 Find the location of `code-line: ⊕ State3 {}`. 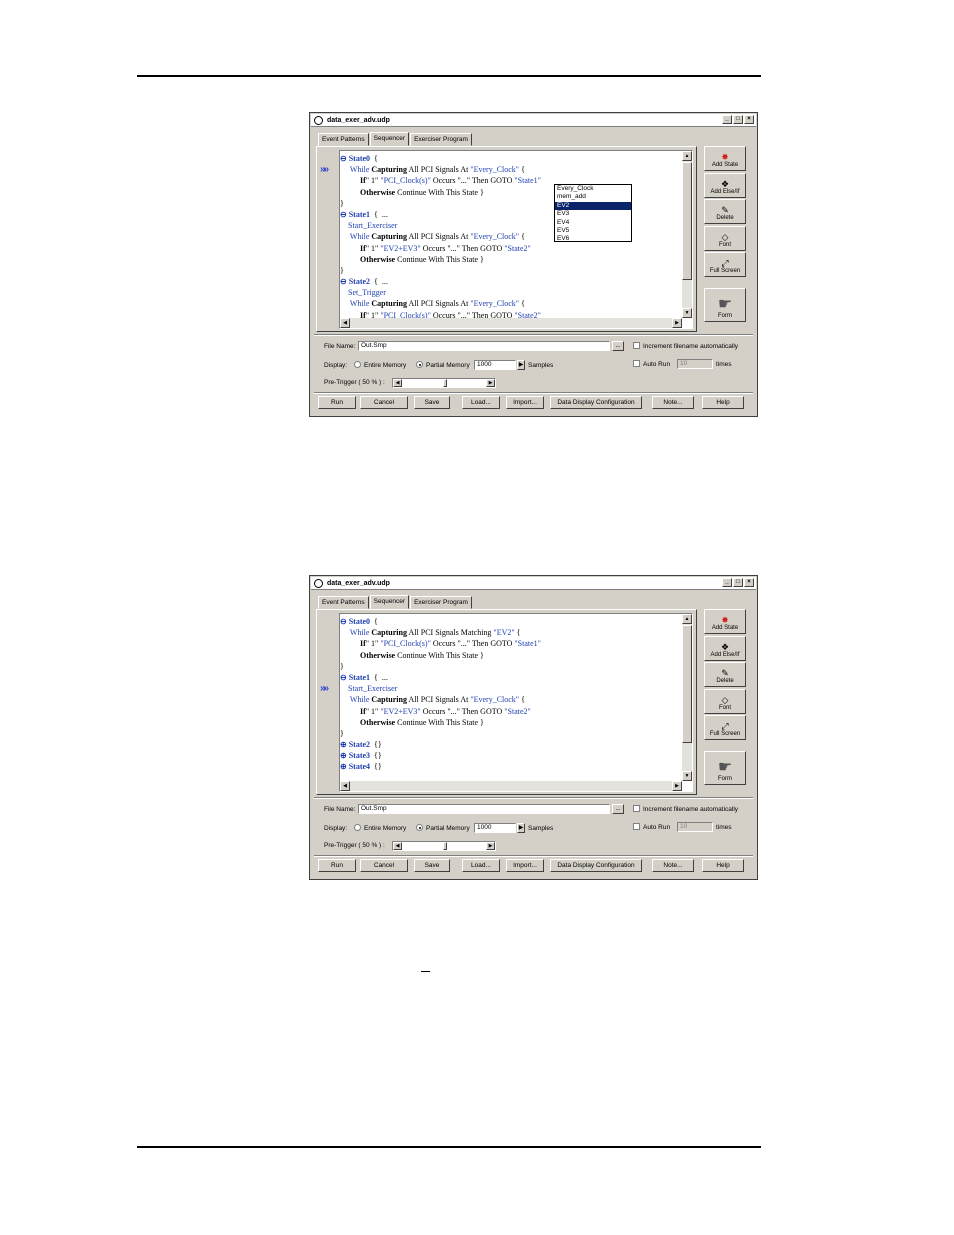

code-line: ⊕ State3 {} is located at coordinates (440, 755).